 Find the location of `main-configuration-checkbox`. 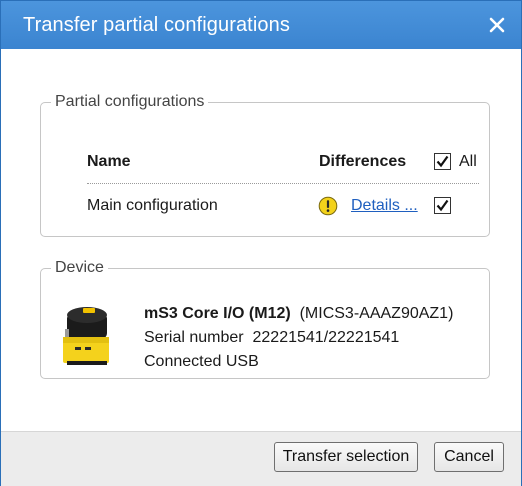

main-configuration-checkbox is located at coordinates (442, 205).